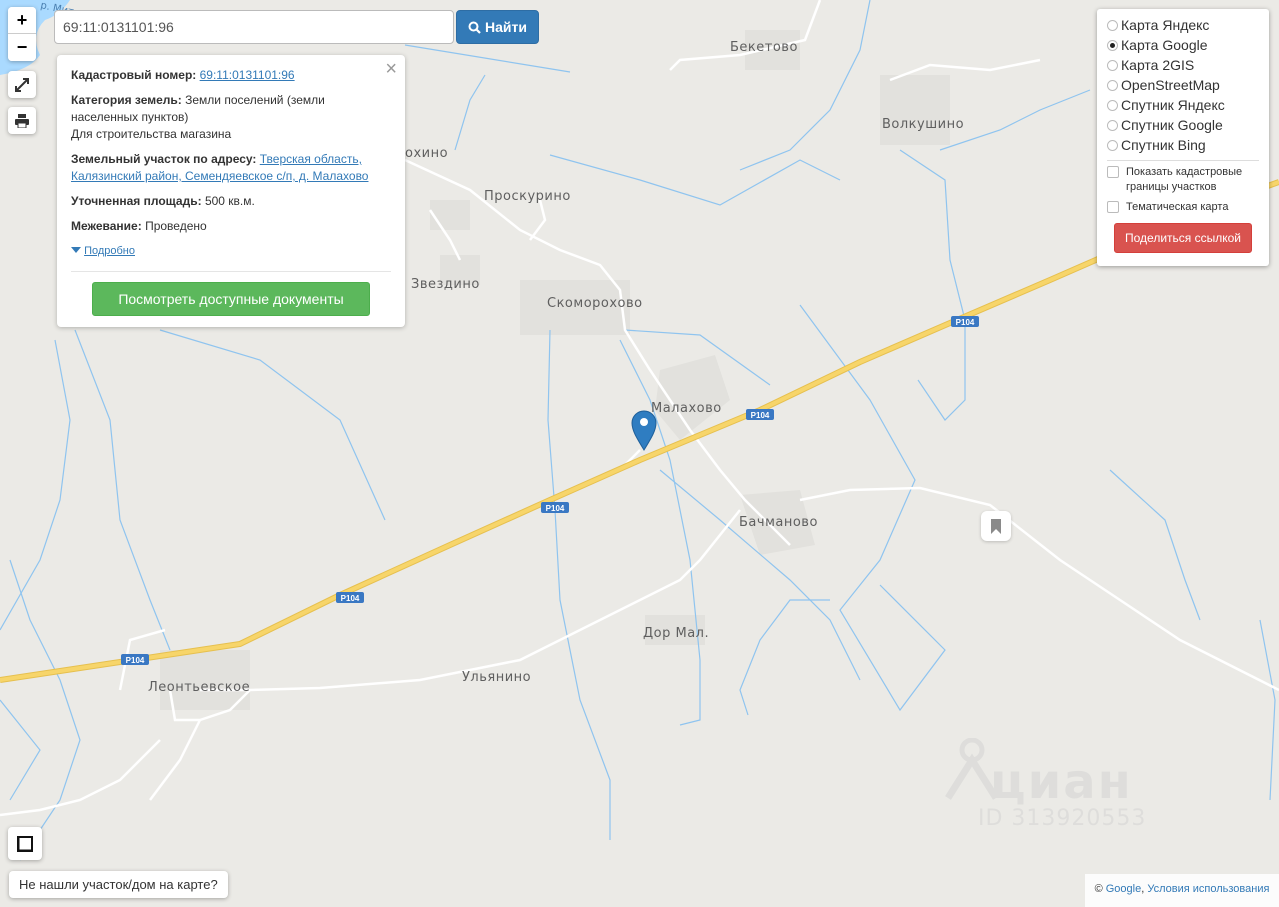  What do you see at coordinates (254, 27) in the screenshot?
I see `search-input` at bounding box center [254, 27].